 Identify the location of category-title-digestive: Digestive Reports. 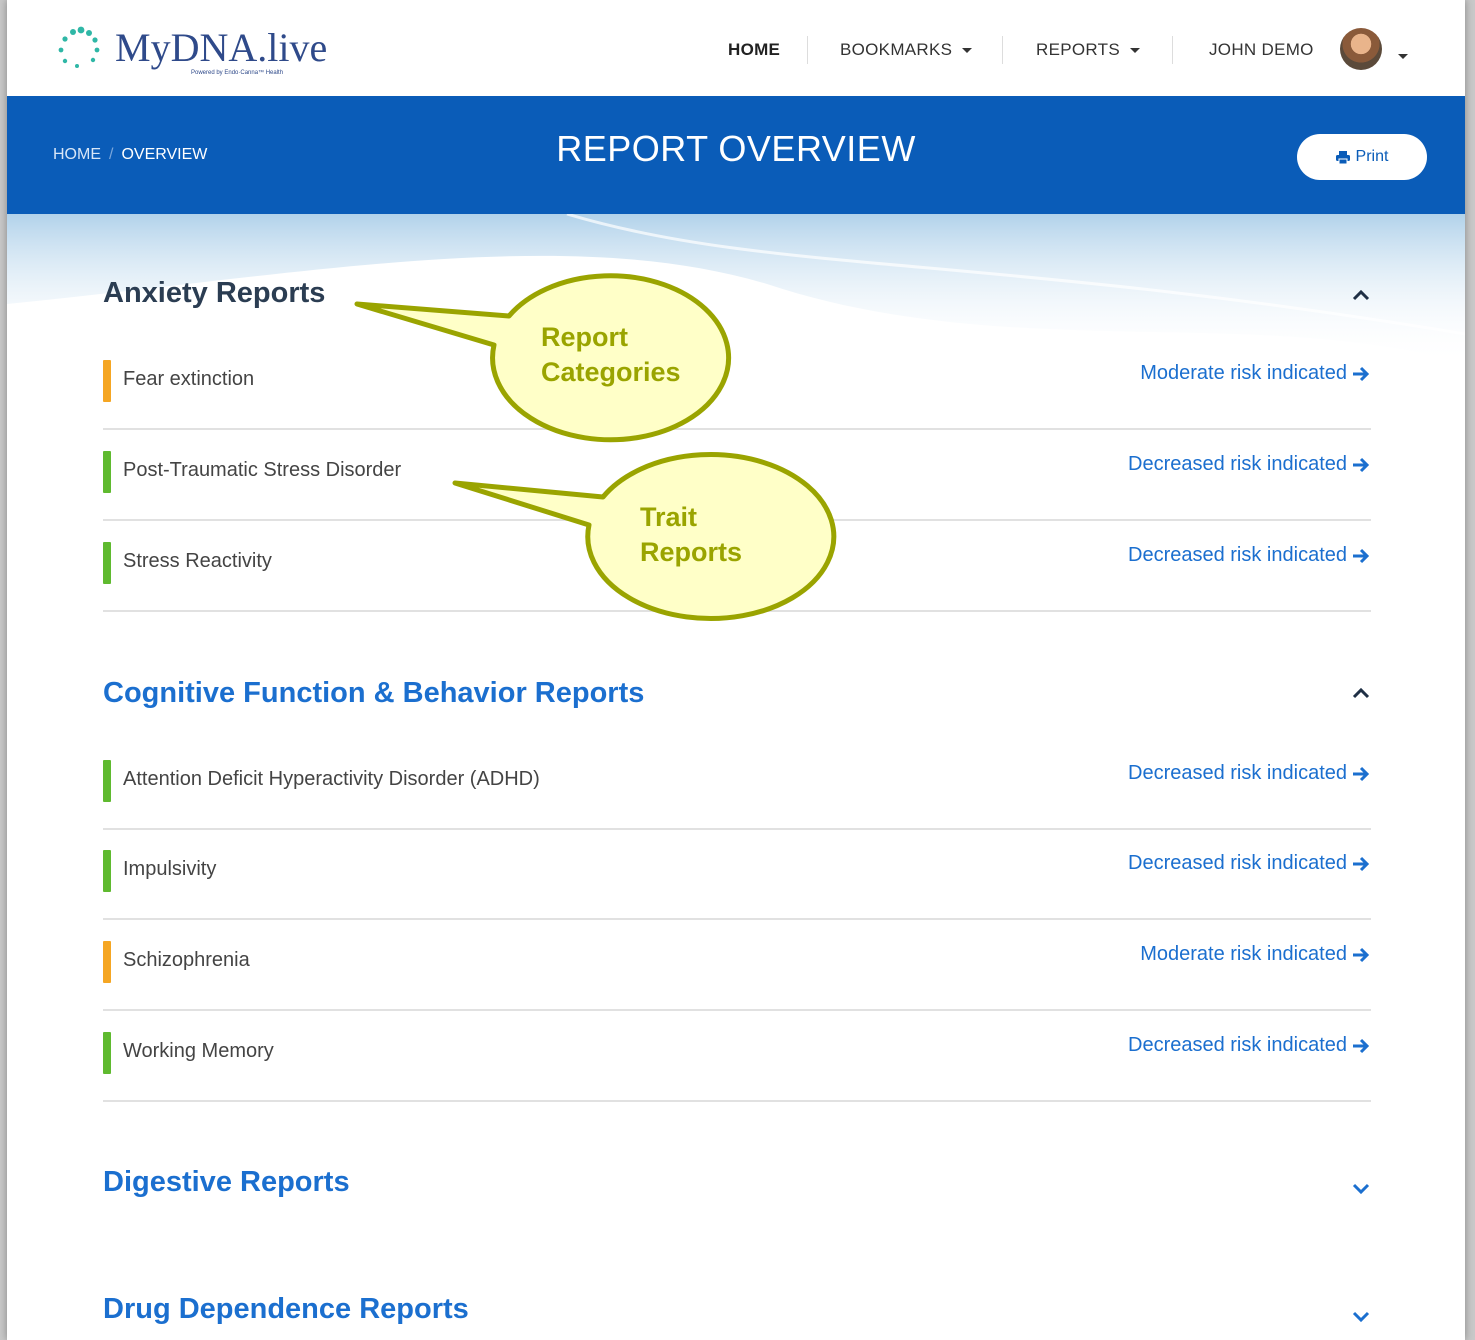
(226, 1182).